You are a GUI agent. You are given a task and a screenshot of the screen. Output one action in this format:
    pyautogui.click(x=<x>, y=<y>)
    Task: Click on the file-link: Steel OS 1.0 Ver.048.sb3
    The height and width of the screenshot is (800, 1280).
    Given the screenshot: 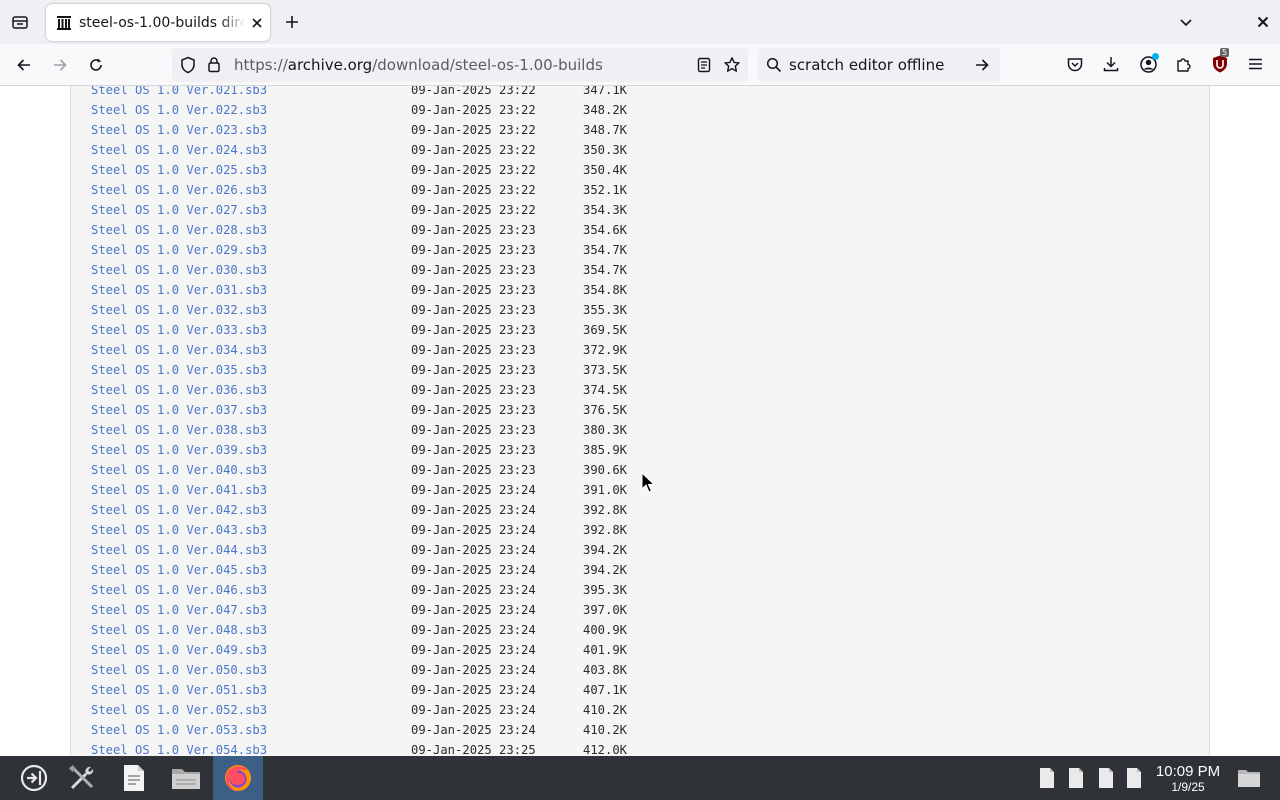 What is the action you would take?
    pyautogui.click(x=179, y=630)
    